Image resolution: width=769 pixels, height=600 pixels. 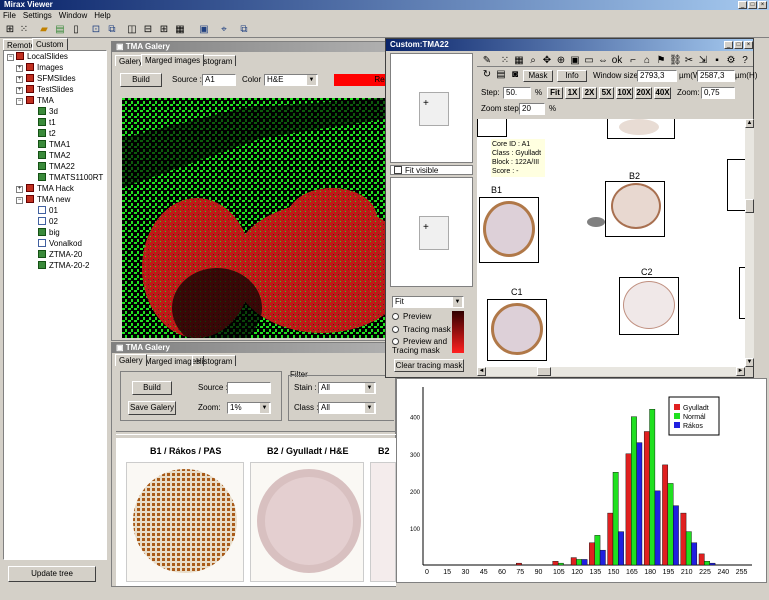 What do you see at coordinates (96, 30) in the screenshot?
I see `tree-icon: ⊡` at bounding box center [96, 30].